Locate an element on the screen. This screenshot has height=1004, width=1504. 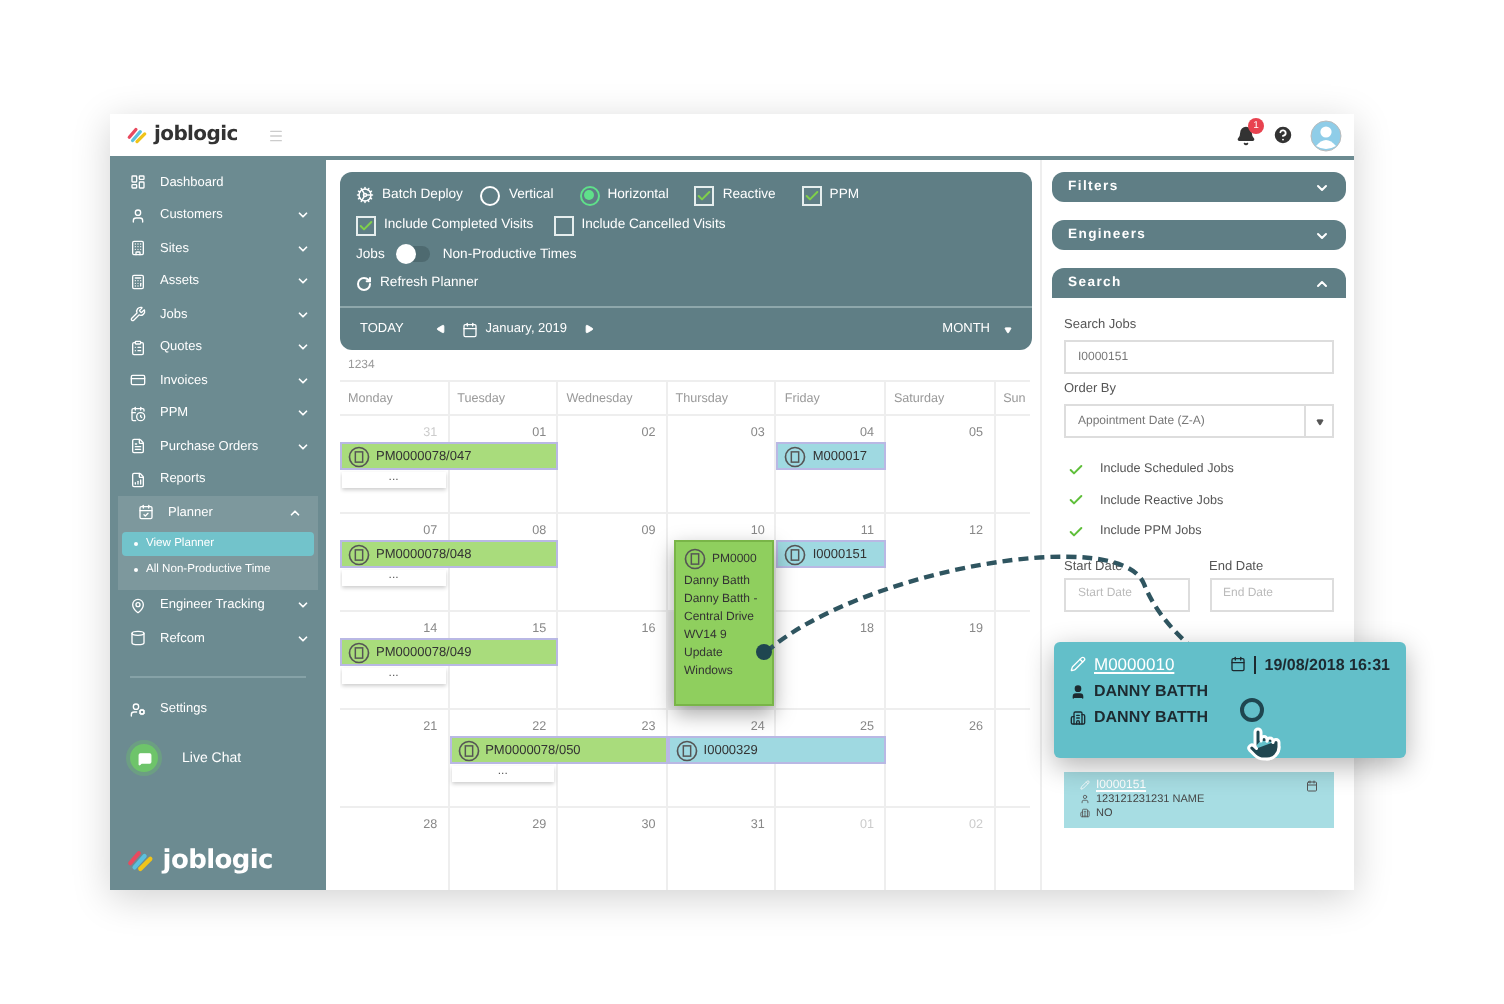
user-settings-icon is located at coordinates (138, 709).